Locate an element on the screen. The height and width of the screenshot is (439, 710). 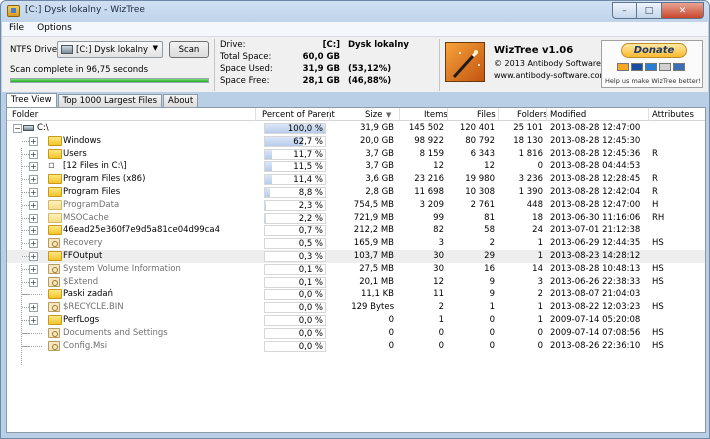
percent-text: 0,3 % is located at coordinates (310, 256).